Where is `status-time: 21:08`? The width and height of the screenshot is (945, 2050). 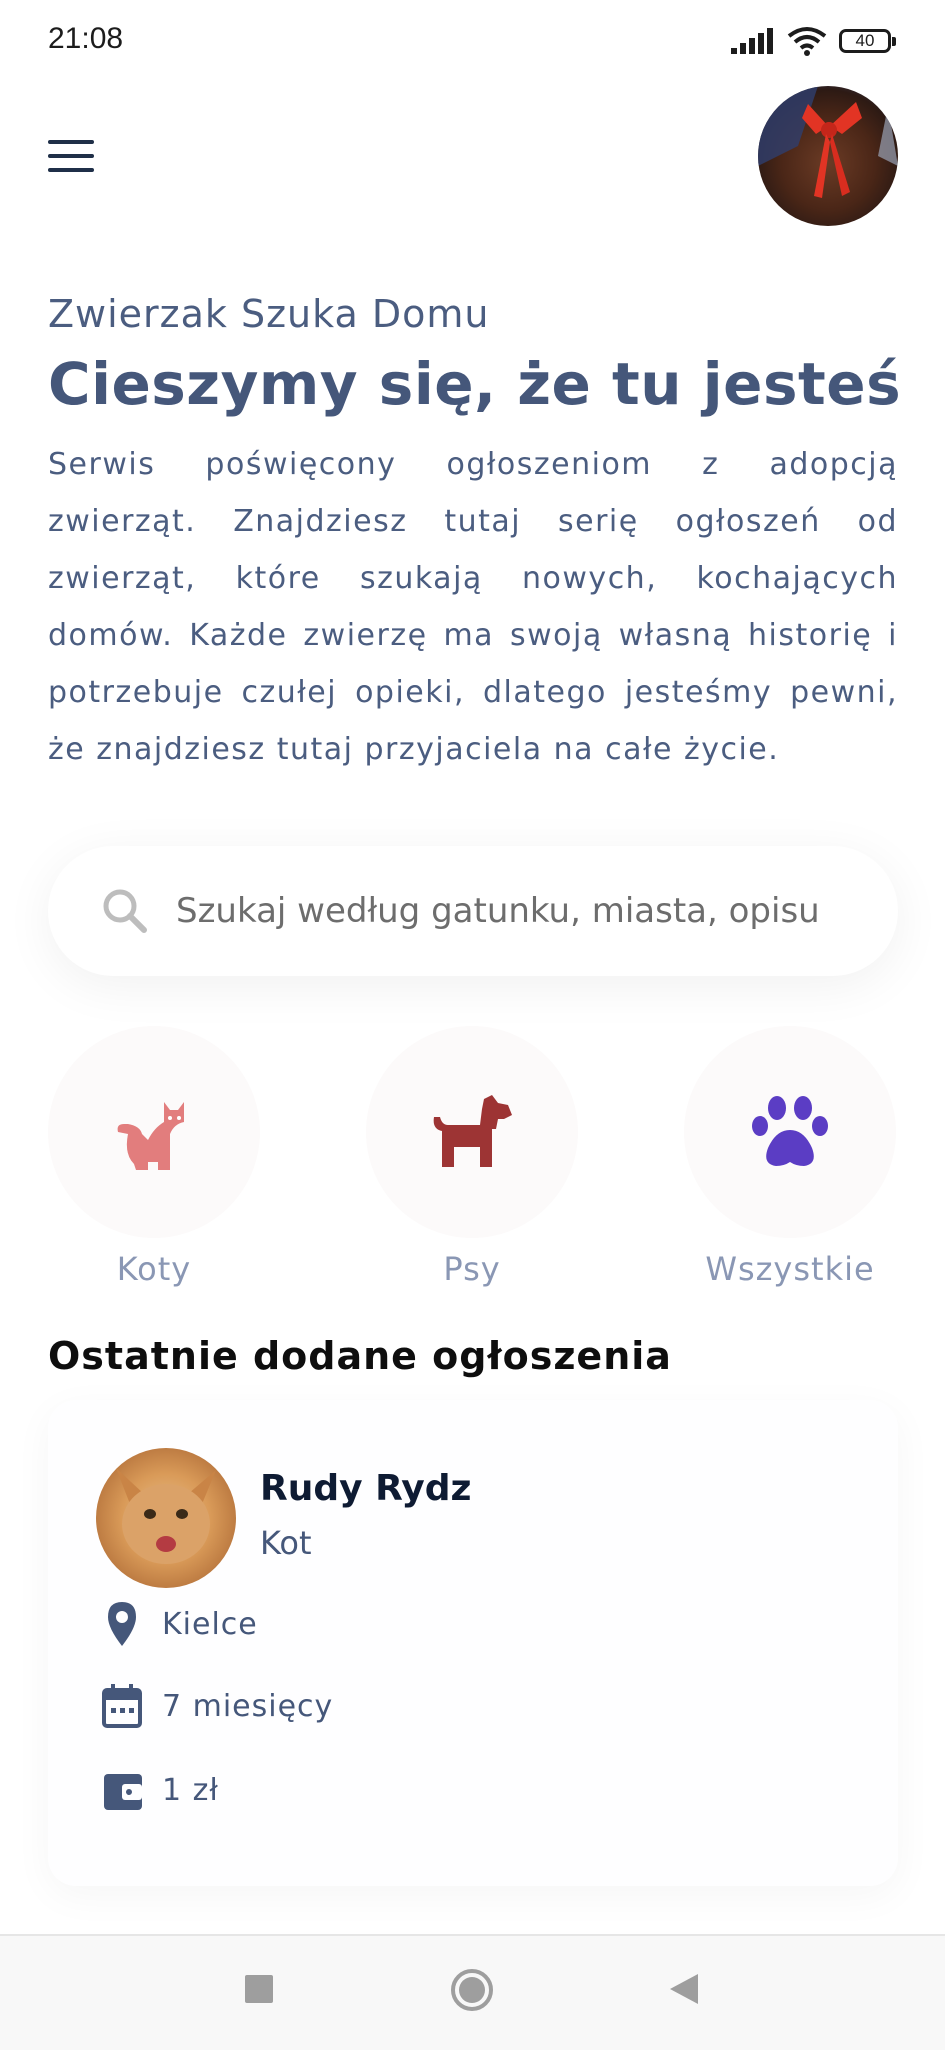 status-time: 21:08 is located at coordinates (86, 38).